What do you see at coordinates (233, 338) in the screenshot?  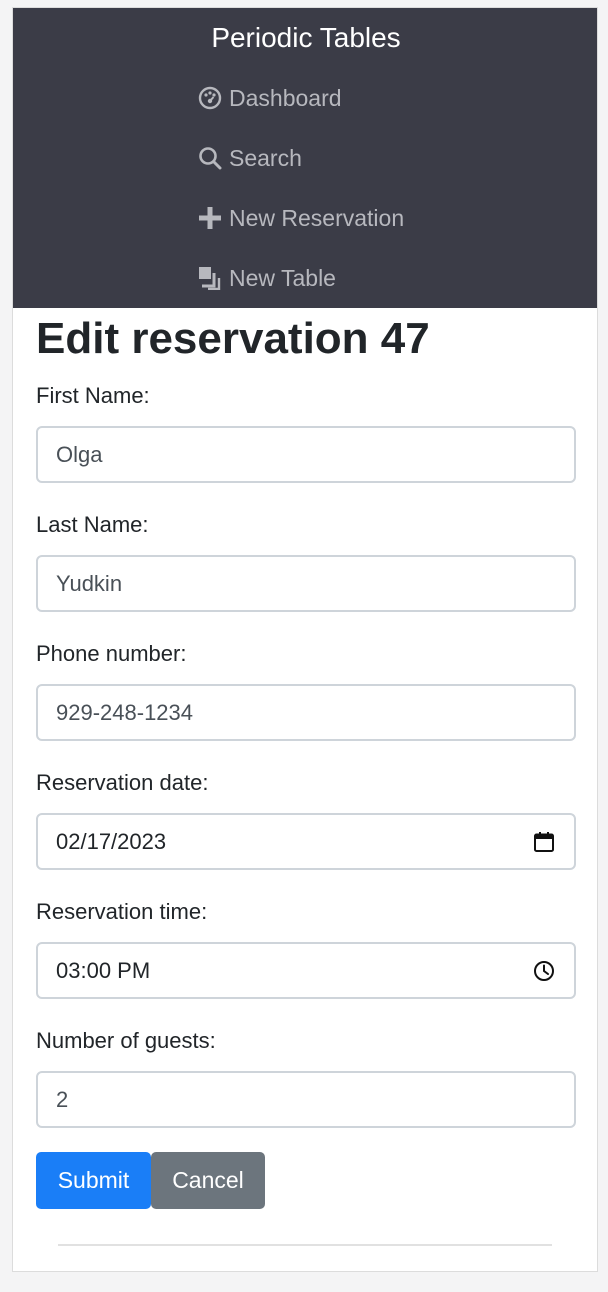 I see `page-title: Edit reservation 47` at bounding box center [233, 338].